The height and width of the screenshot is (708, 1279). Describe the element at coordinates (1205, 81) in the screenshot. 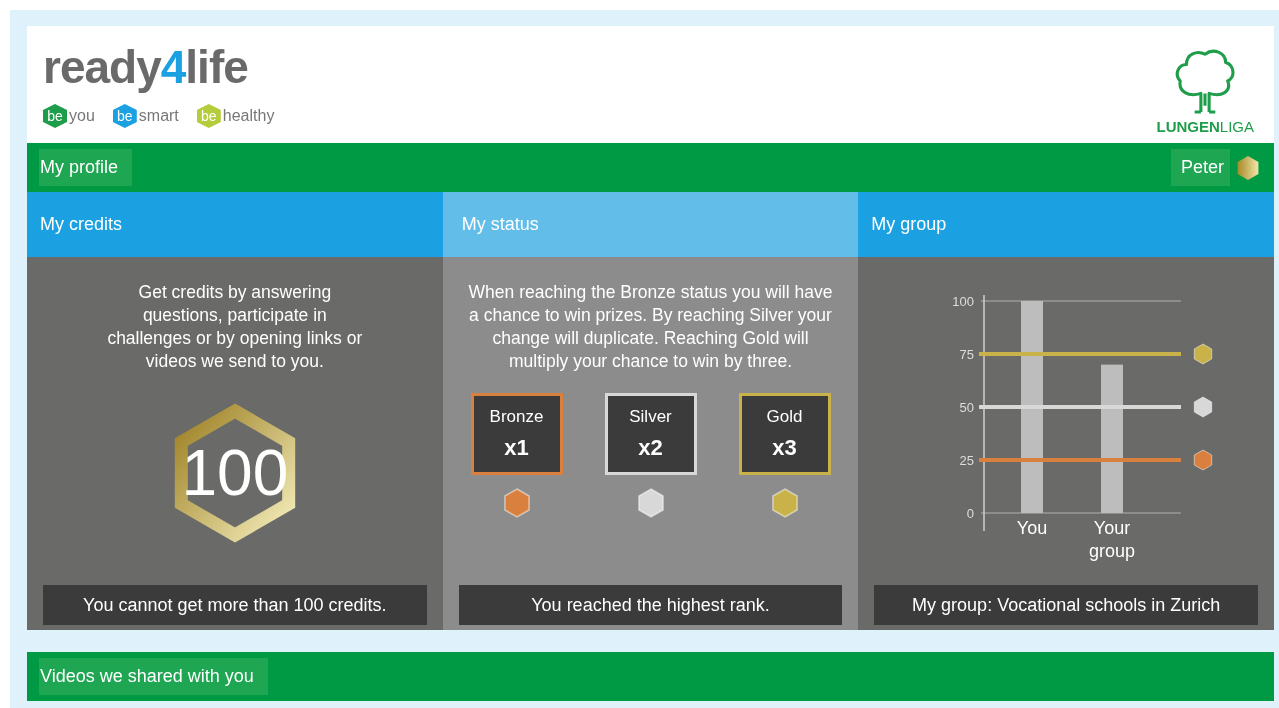

I see `tree-icon` at that location.